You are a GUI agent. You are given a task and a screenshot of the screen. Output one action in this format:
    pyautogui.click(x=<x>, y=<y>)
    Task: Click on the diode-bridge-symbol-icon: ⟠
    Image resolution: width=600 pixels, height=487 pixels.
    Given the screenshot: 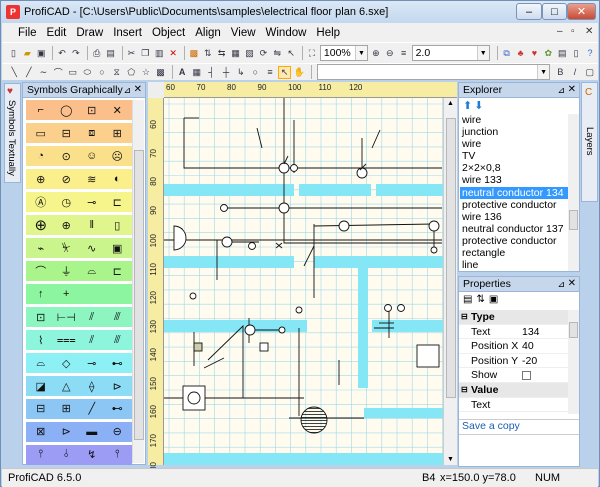 What is the action you would take?
    pyautogui.click(x=92, y=386)
    